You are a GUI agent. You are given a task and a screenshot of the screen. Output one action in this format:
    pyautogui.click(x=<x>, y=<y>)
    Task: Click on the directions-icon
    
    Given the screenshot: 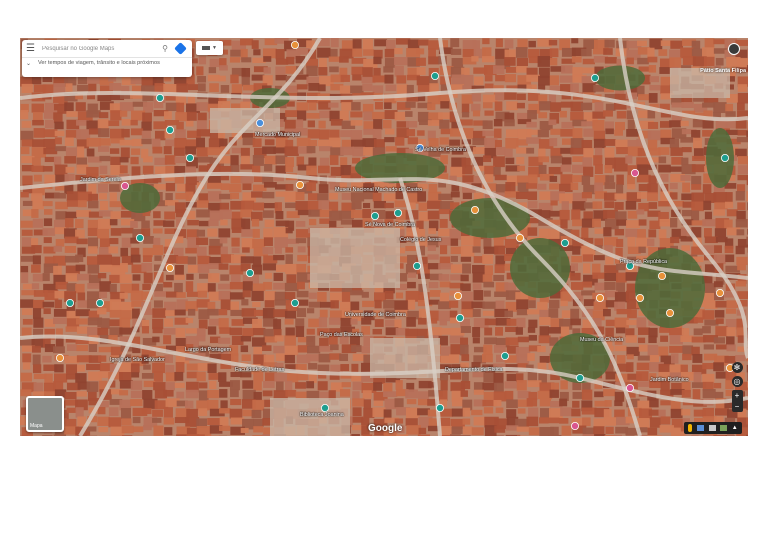 What is the action you would take?
    pyautogui.click(x=180, y=48)
    